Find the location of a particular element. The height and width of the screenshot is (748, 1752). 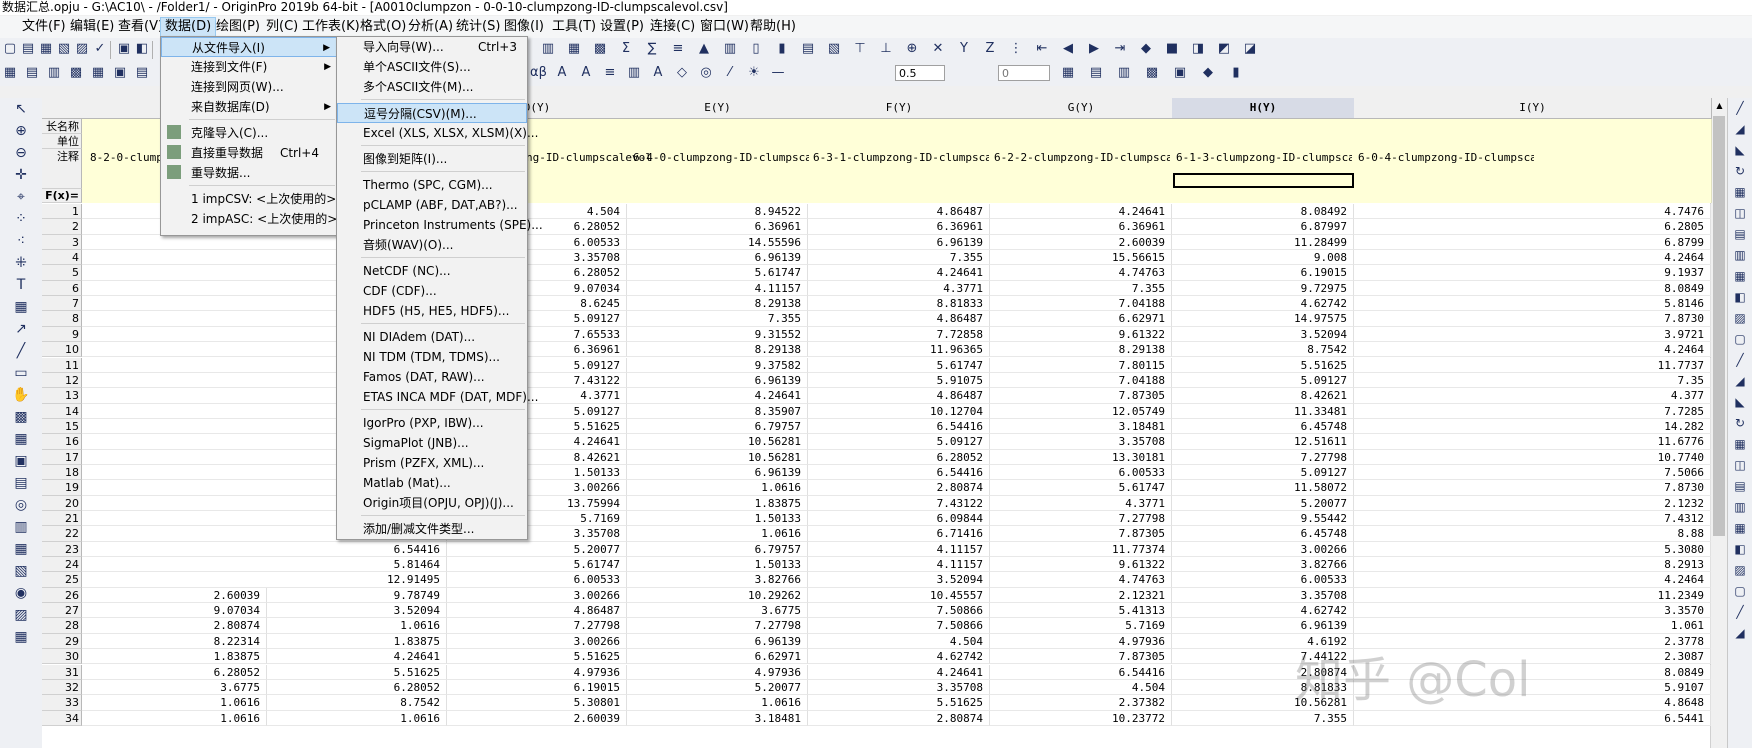

top-icon: ⊤ is located at coordinates (860, 49).